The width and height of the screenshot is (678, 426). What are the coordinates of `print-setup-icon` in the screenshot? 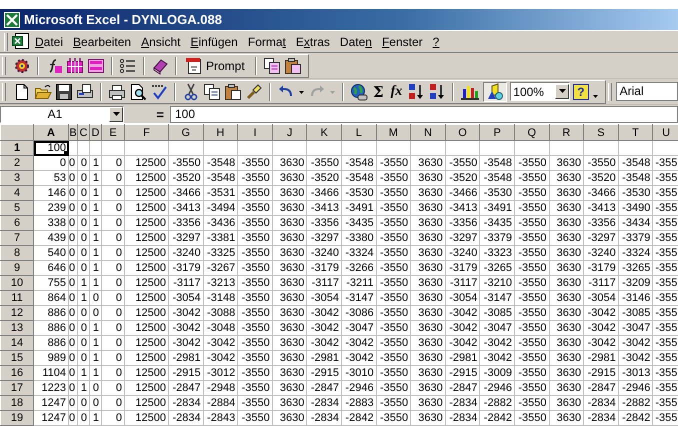 It's located at (85, 91).